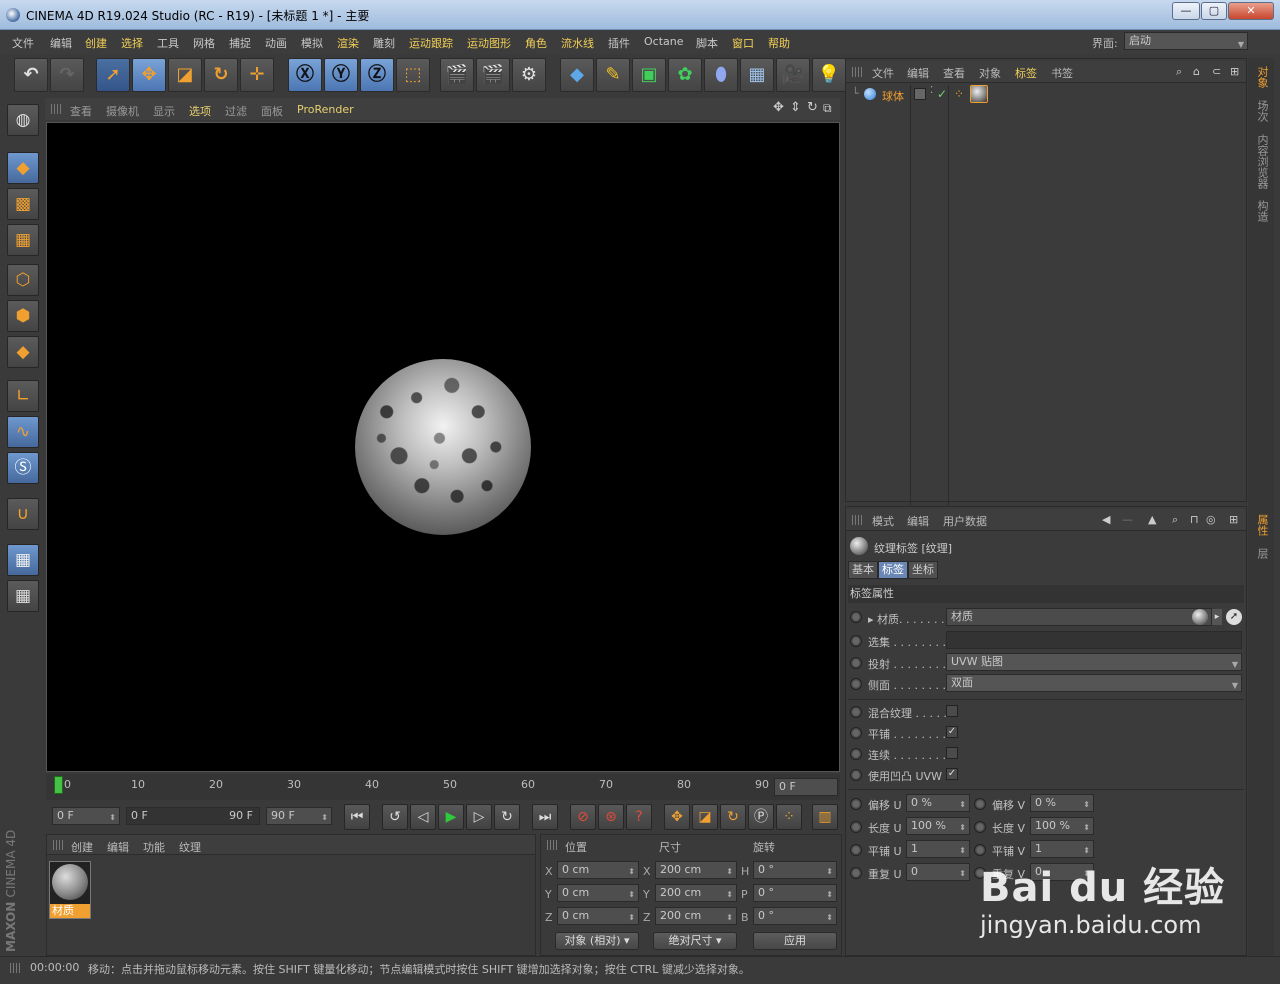  Describe the element at coordinates (685, 75) in the screenshot. I see `cloner-button: ✿` at that location.